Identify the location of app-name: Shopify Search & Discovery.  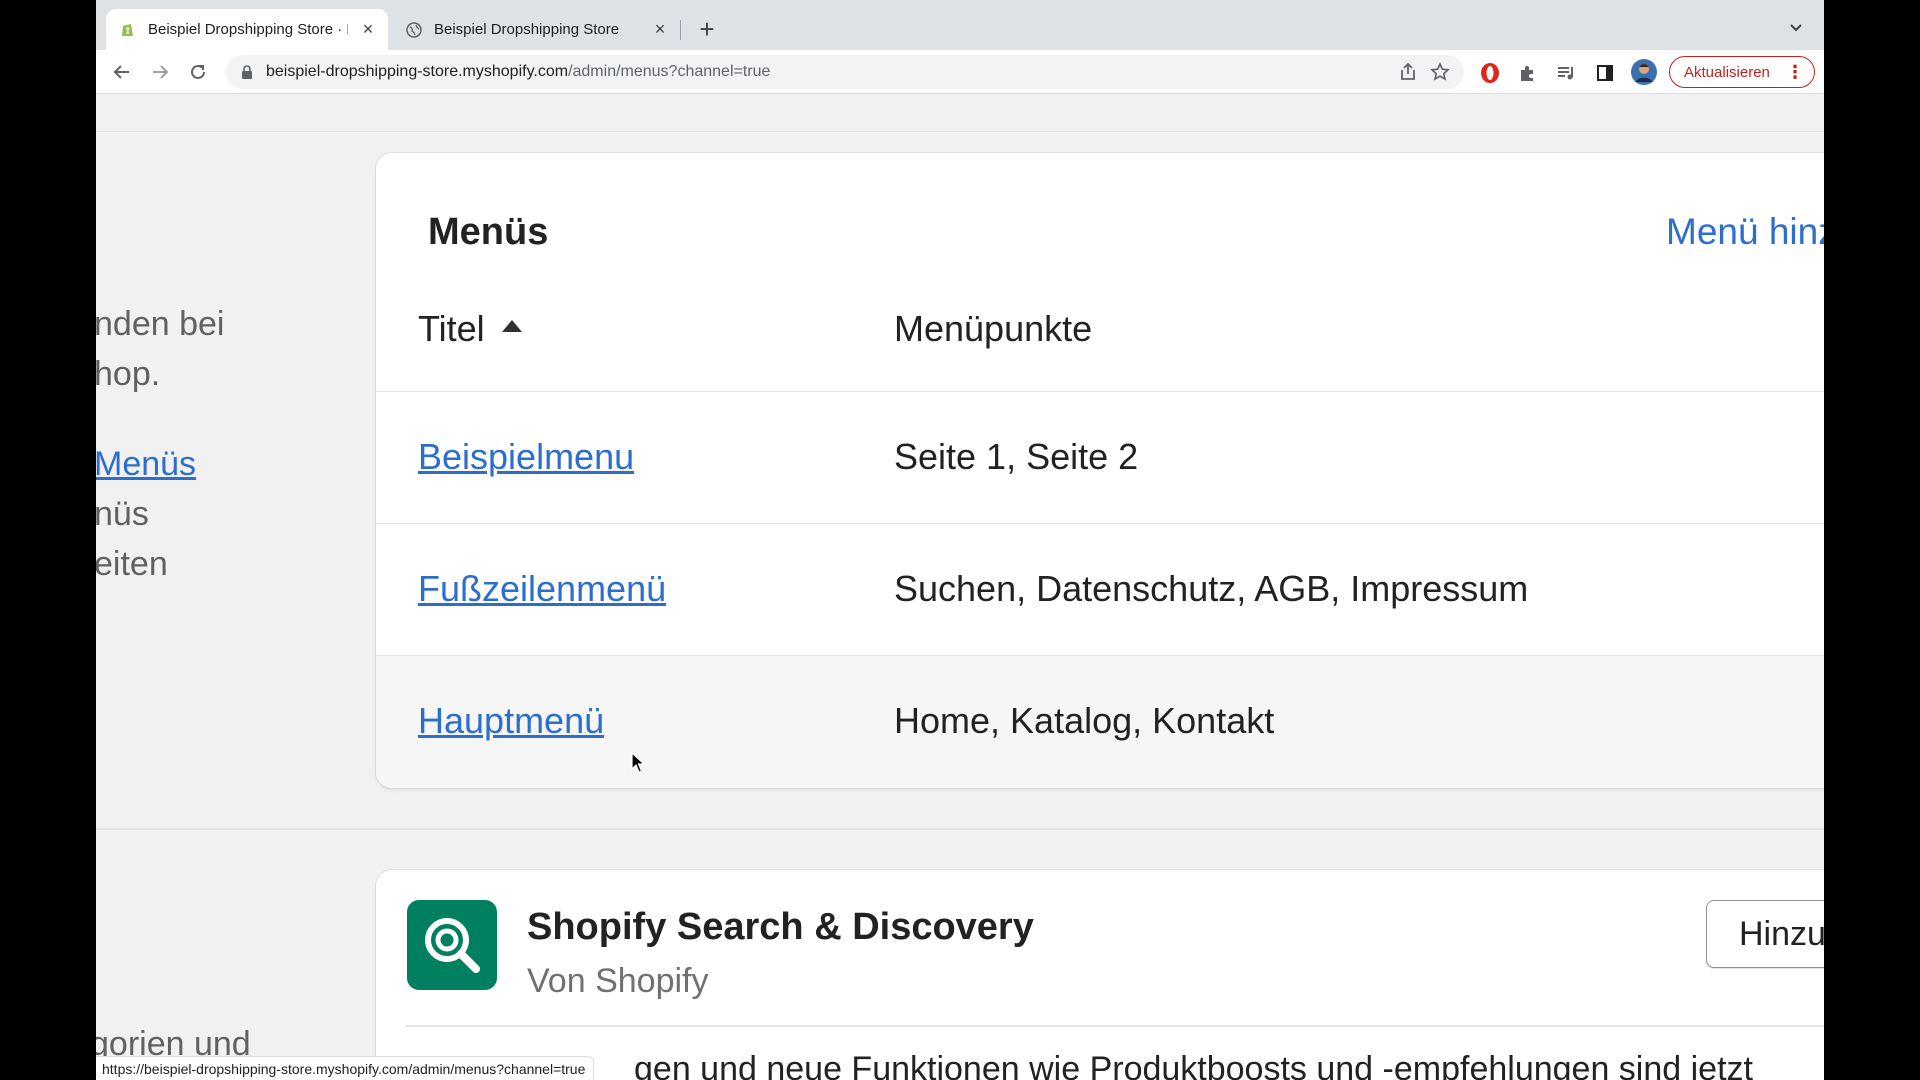
(780, 927).